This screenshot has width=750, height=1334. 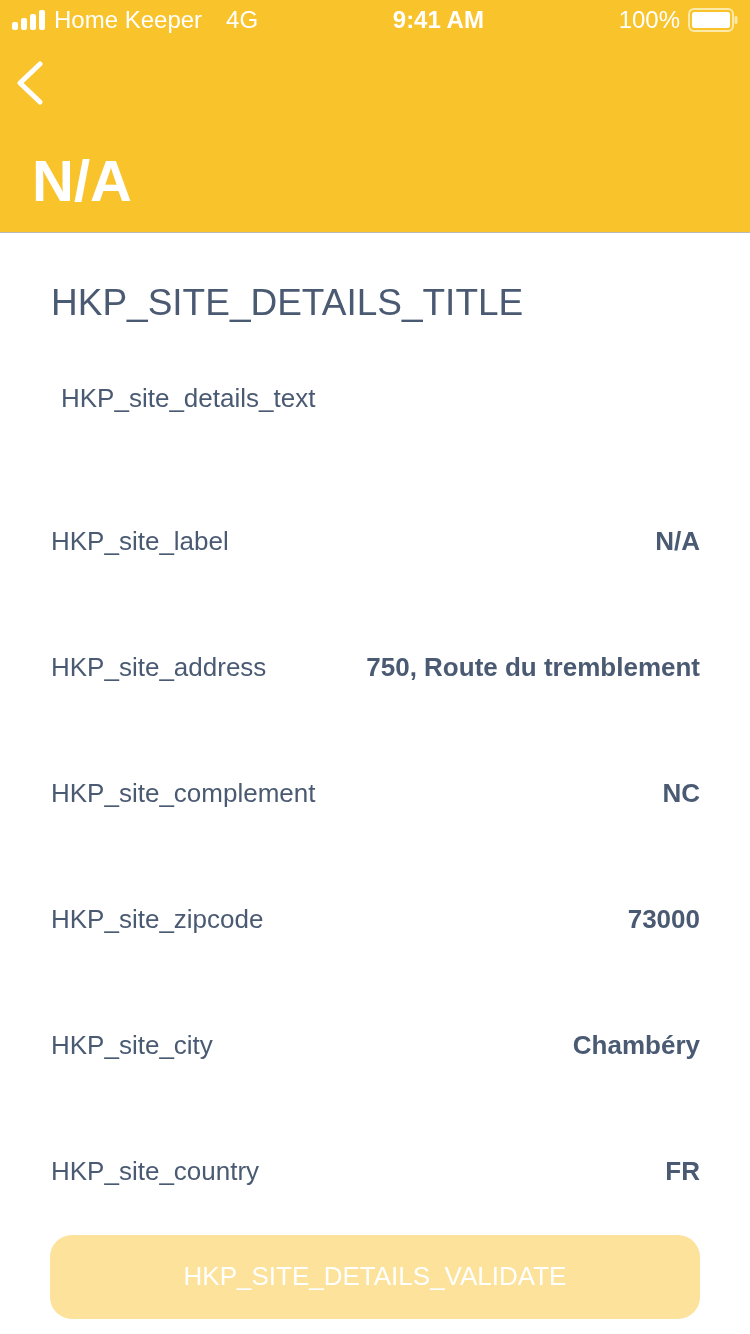 What do you see at coordinates (132, 1046) in the screenshot?
I see `field-label: HKP_site_city` at bounding box center [132, 1046].